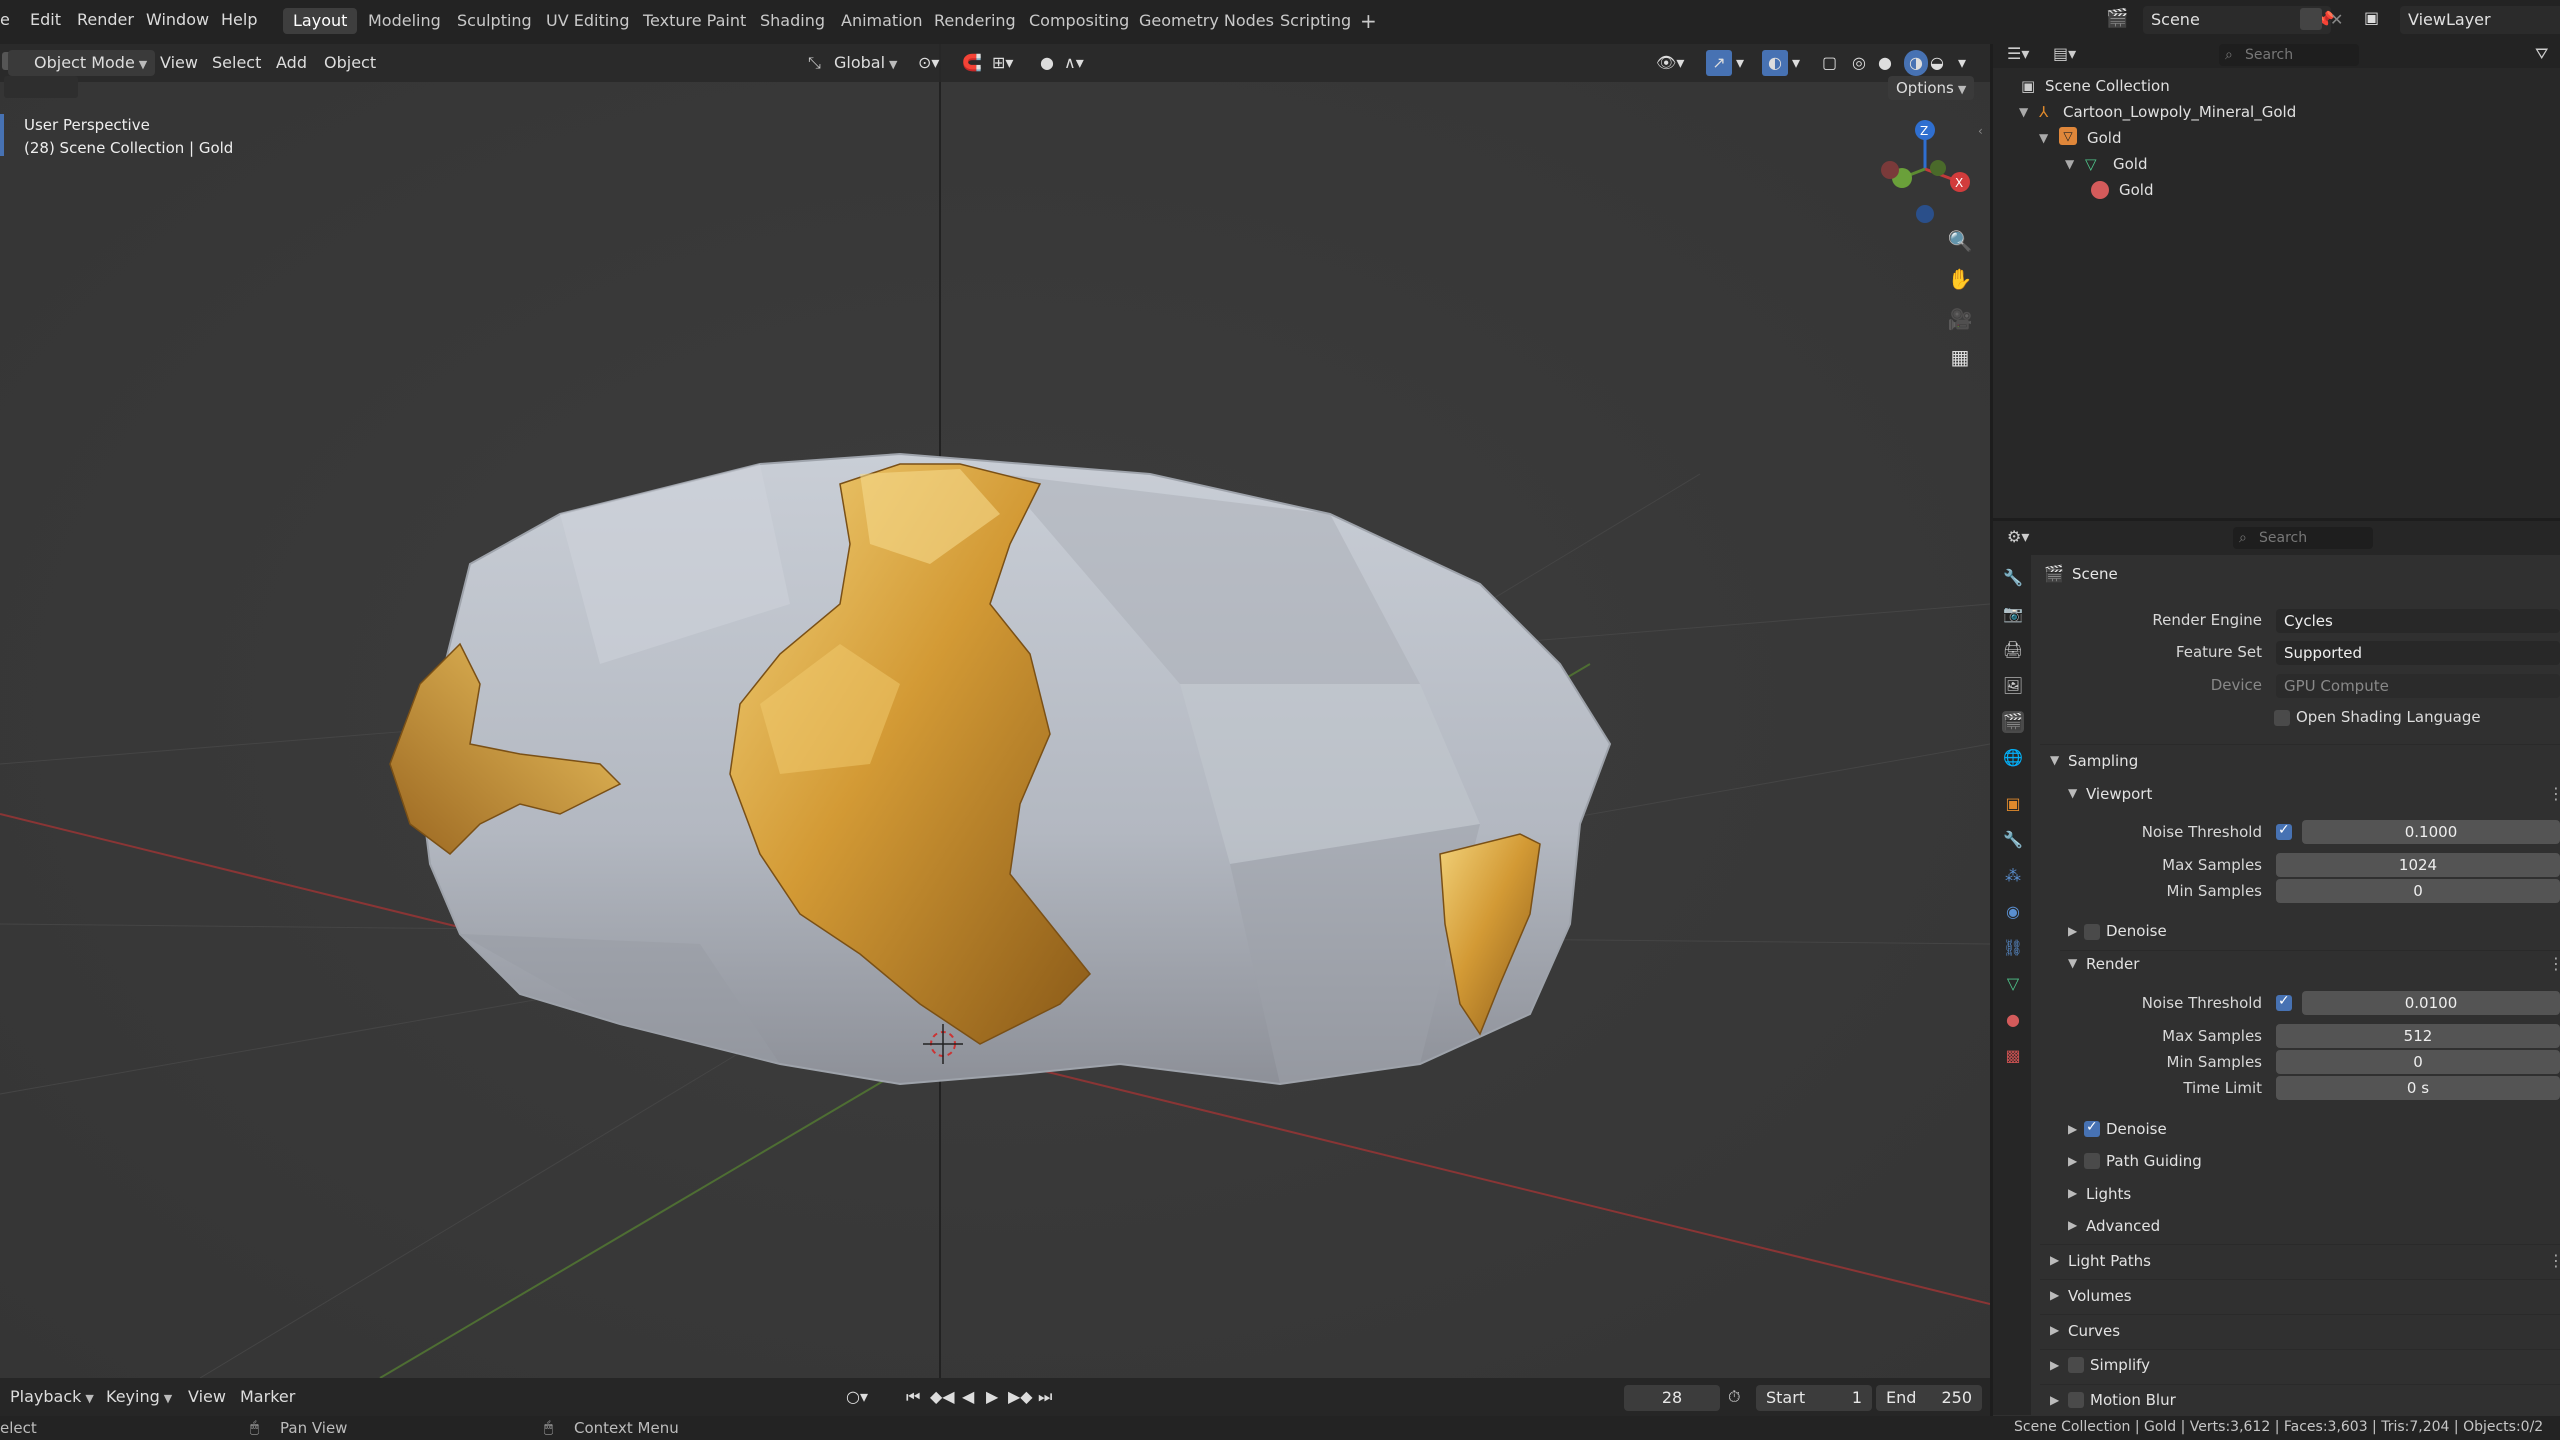 This screenshot has height=1440, width=2560. What do you see at coordinates (2076, 1365) in the screenshot?
I see `simplify-checkbox` at bounding box center [2076, 1365].